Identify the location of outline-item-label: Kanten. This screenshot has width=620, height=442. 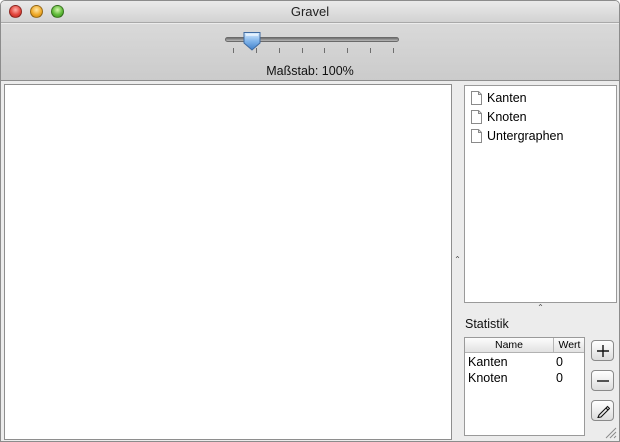
(507, 98).